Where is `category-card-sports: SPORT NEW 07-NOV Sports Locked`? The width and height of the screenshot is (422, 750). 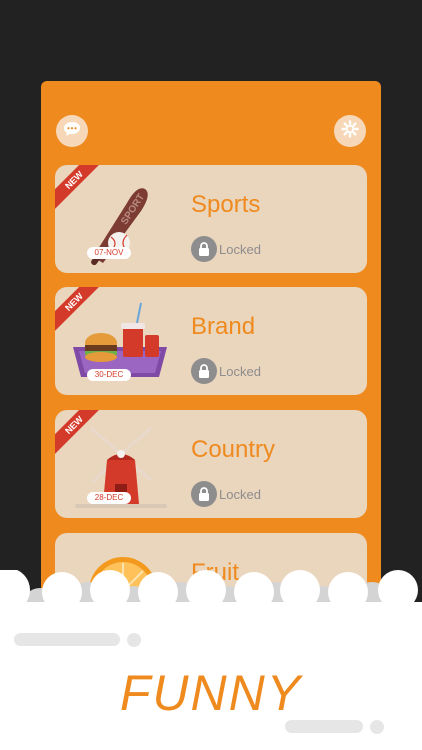
category-card-sports: SPORT NEW 07-NOV Sports Locked is located at coordinates (211, 219).